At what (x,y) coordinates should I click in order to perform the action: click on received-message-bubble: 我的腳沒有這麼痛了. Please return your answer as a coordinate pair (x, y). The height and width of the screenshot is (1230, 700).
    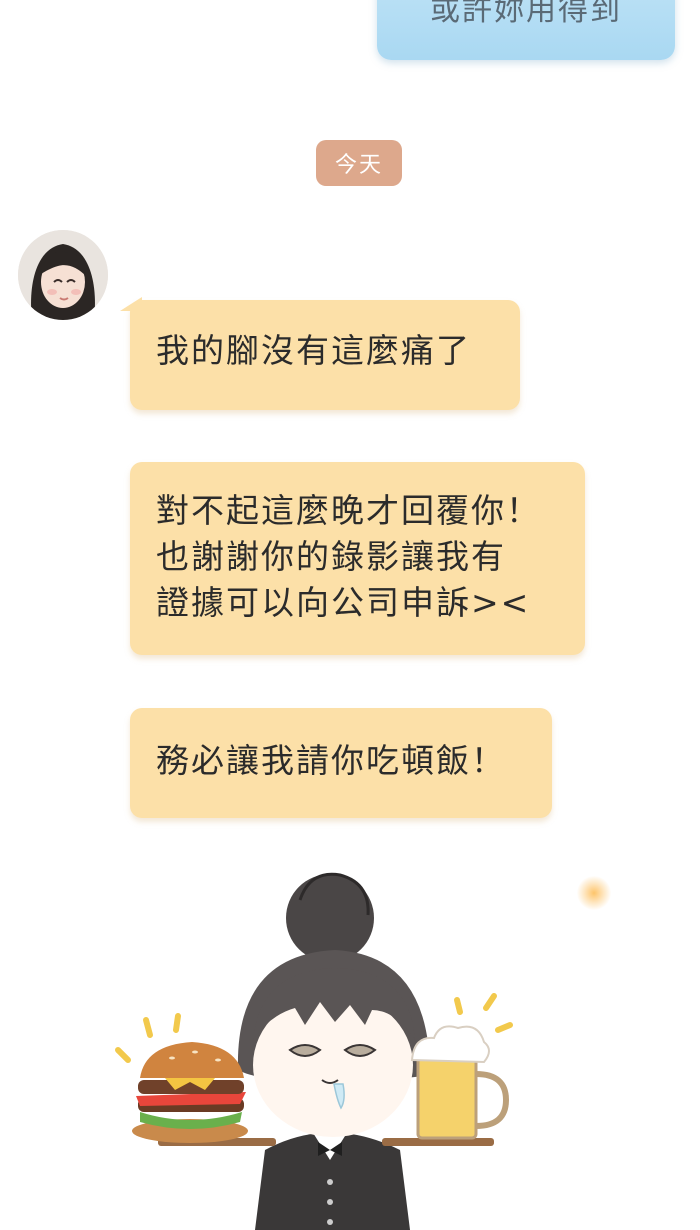
    Looking at the image, I should click on (320, 353).